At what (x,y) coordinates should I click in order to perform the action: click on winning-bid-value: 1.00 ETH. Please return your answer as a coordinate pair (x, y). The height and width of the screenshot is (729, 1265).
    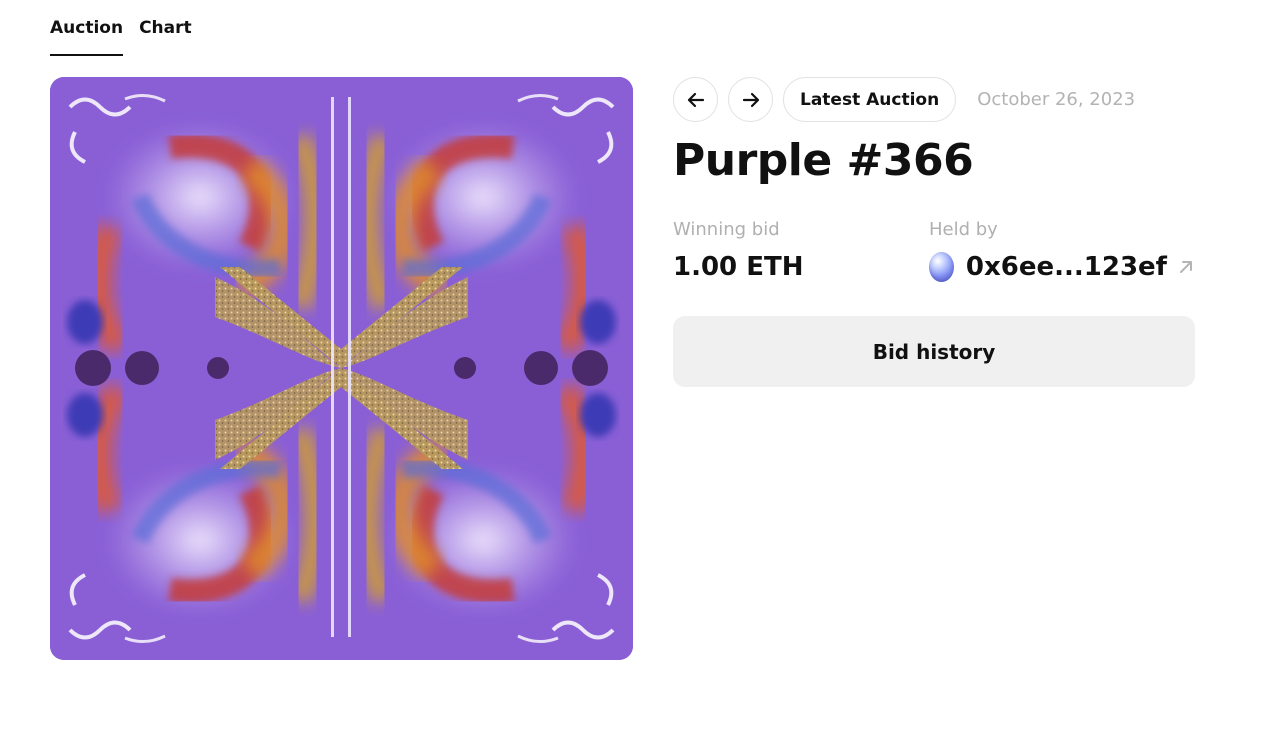
    Looking at the image, I should click on (738, 267).